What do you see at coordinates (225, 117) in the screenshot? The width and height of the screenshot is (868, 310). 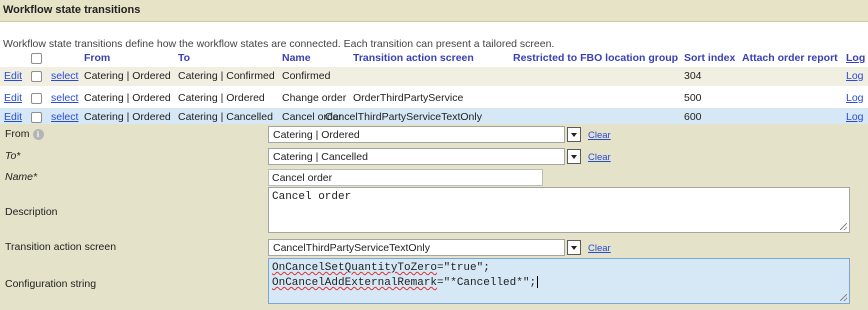 I see `cell-to: Catering | Cancelled` at bounding box center [225, 117].